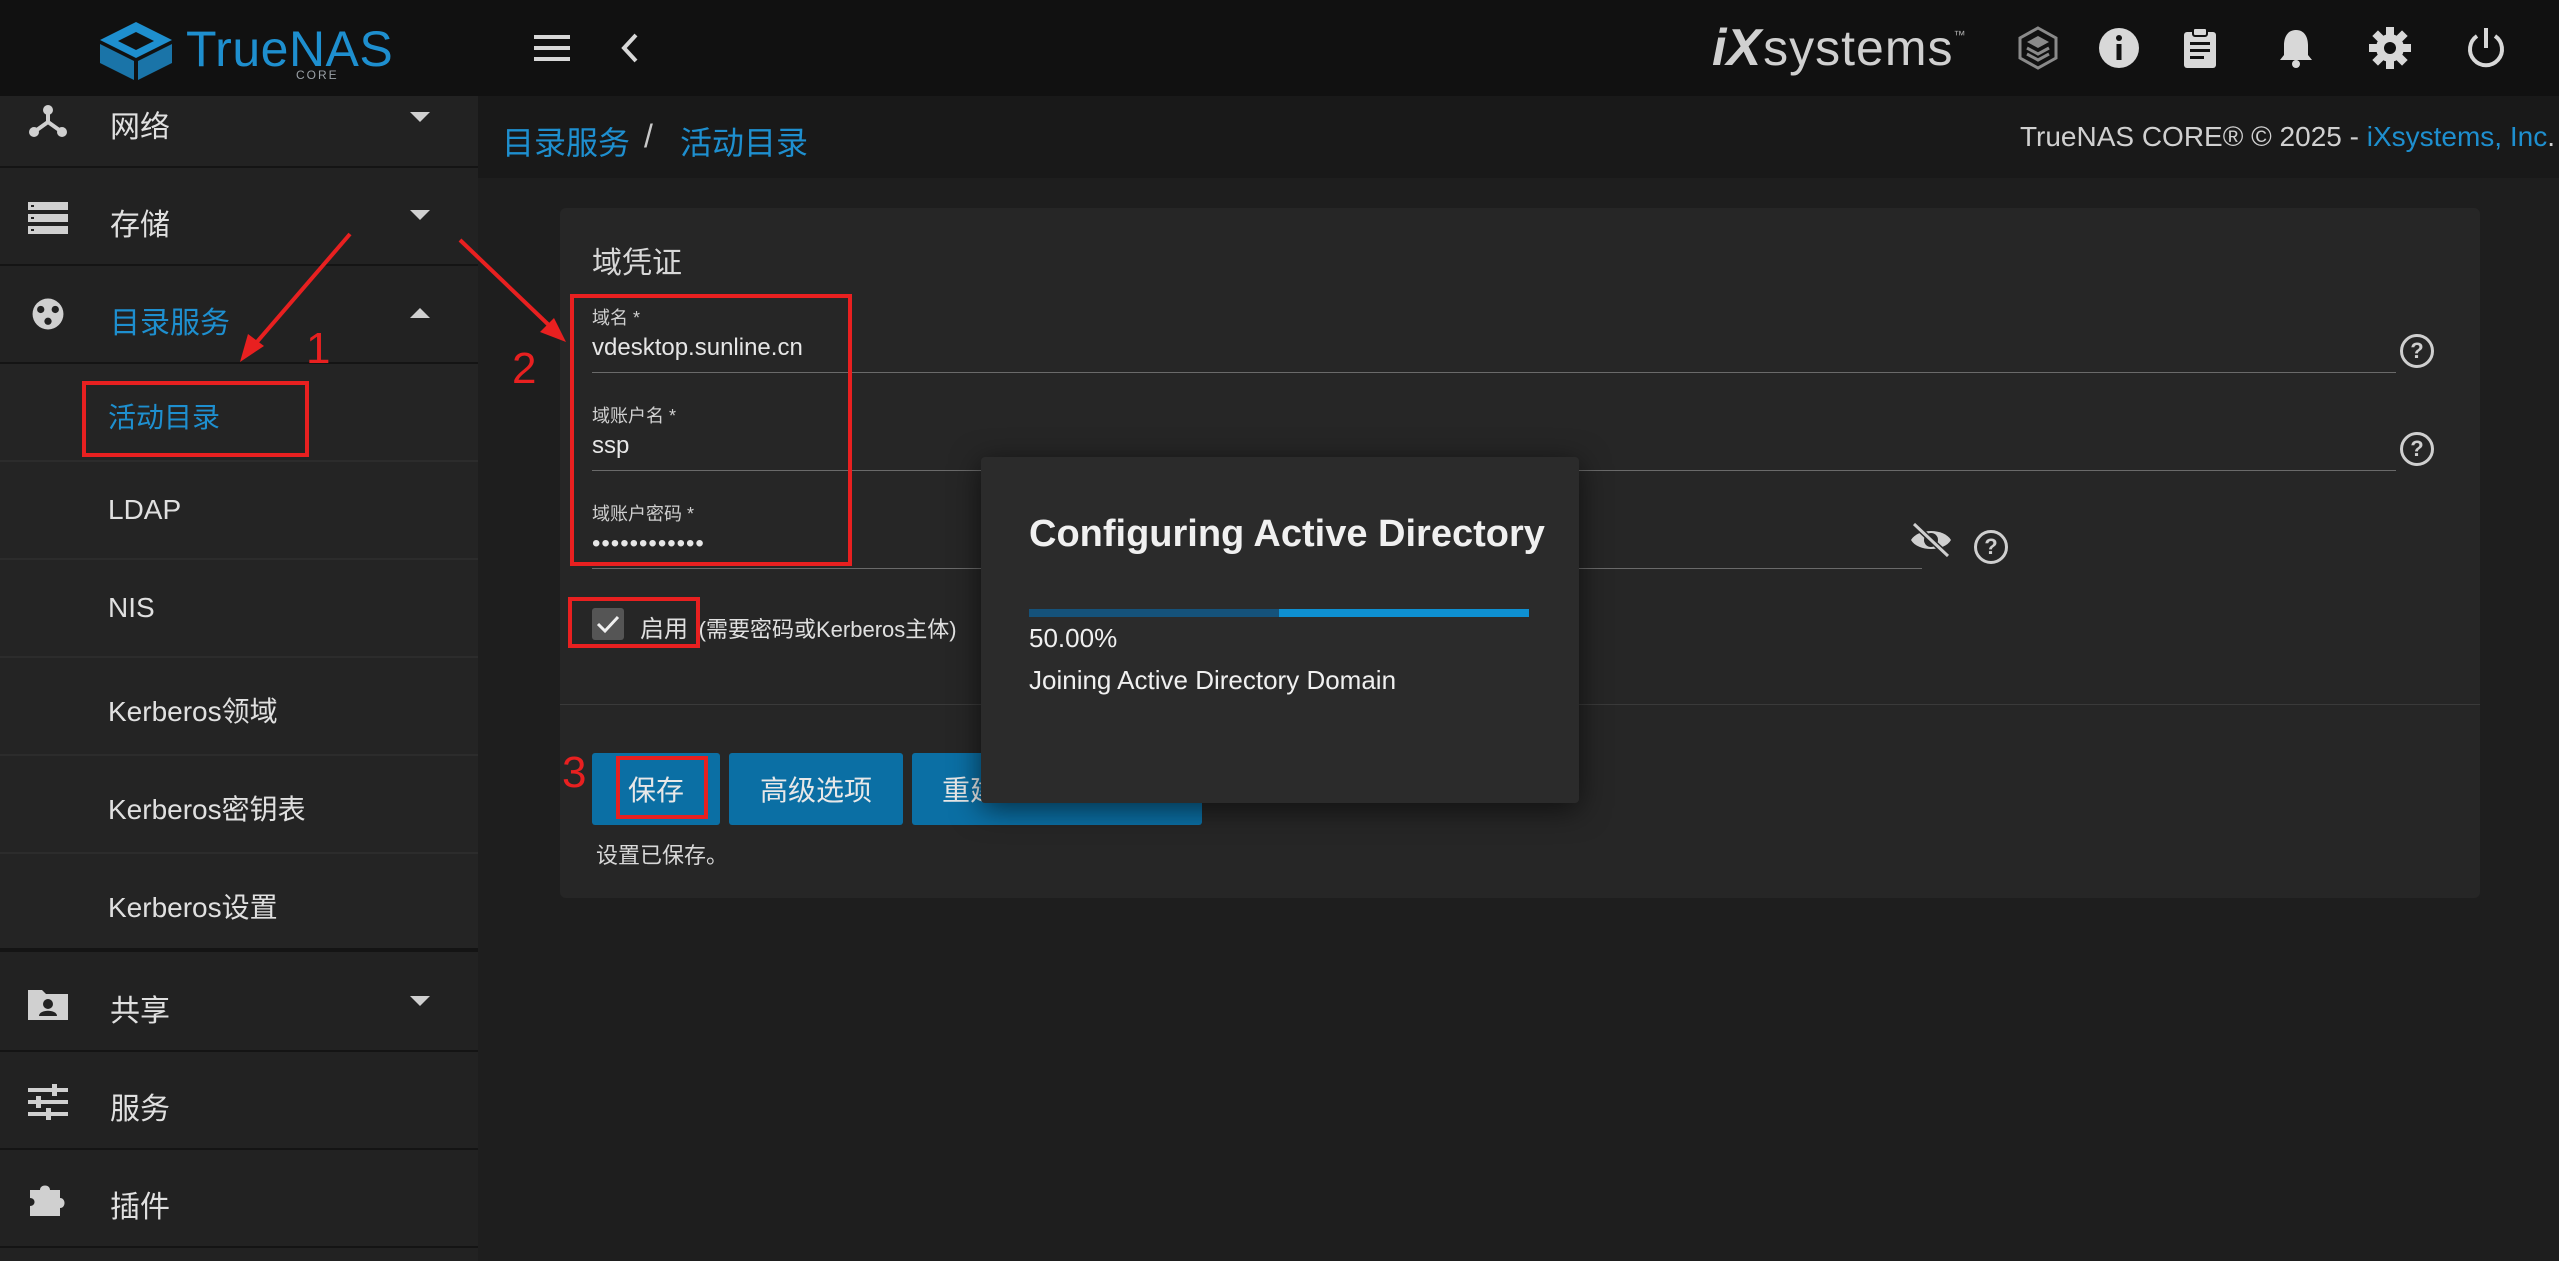  I want to click on system-info-button, so click(2119, 48).